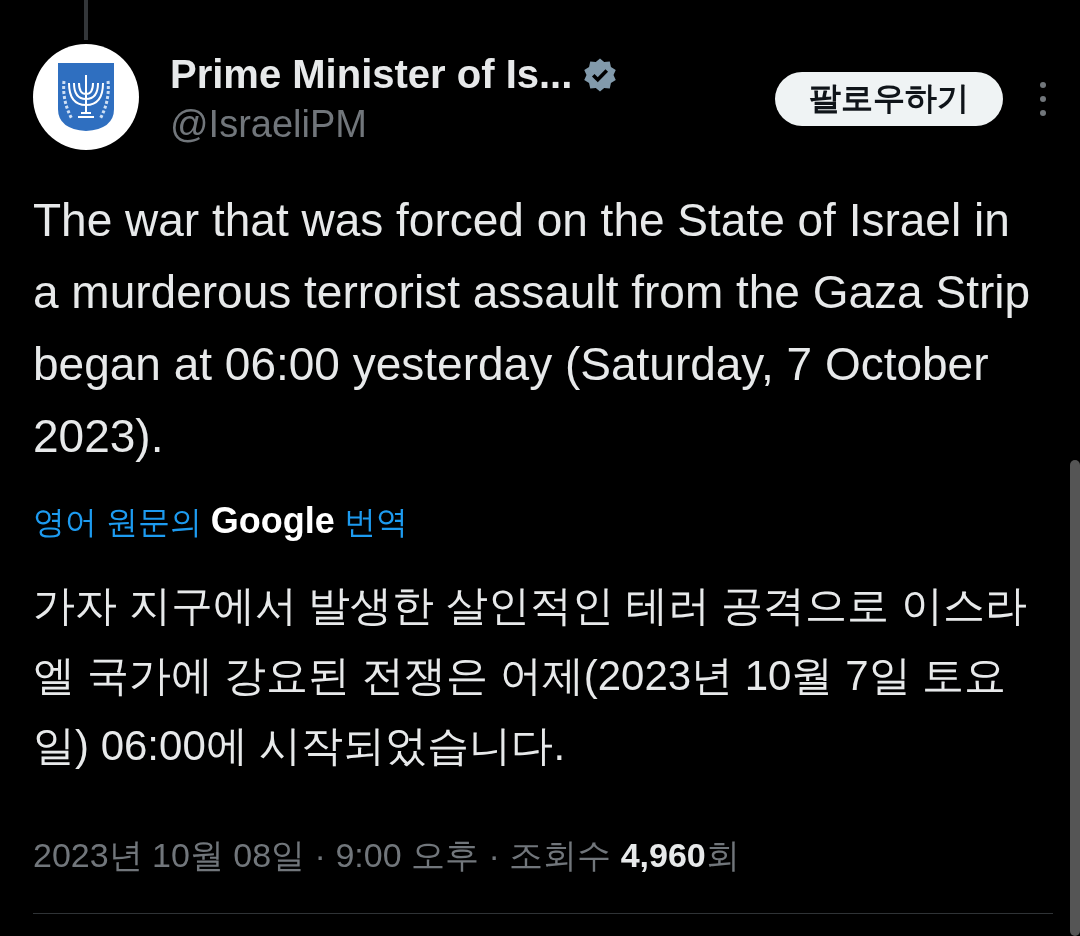 This screenshot has width=1080, height=936. Describe the element at coordinates (540, 522) in the screenshot. I see `translate-link: 영어 원문의 Google 번역` at that location.